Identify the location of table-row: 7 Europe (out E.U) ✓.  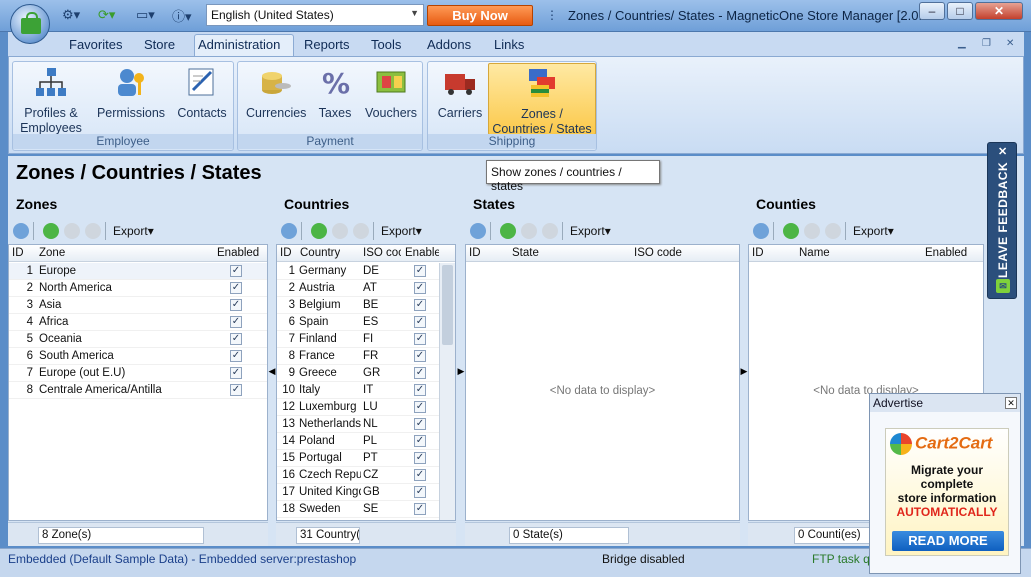
(138, 373).